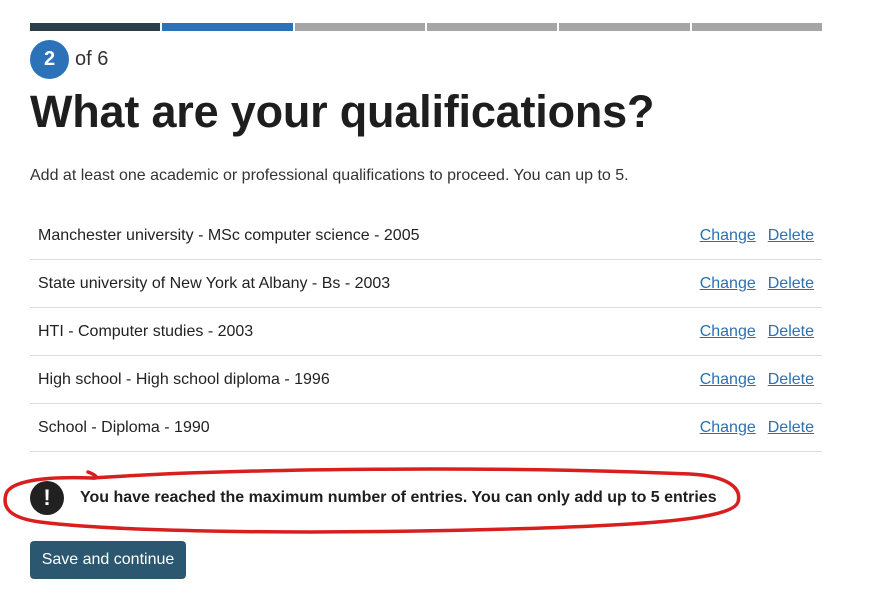 The width and height of the screenshot is (890, 602). I want to click on page-title: What are your qualifications?, so click(342, 111).